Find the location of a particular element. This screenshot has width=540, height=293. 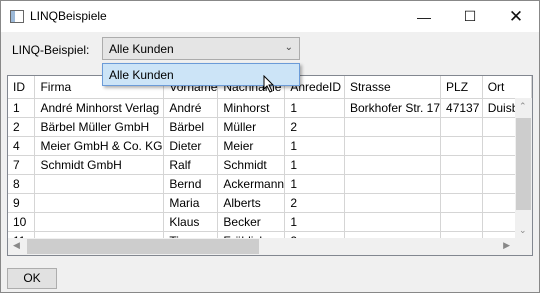

table-cell: Borkhofer Str. 17 is located at coordinates (393, 108).